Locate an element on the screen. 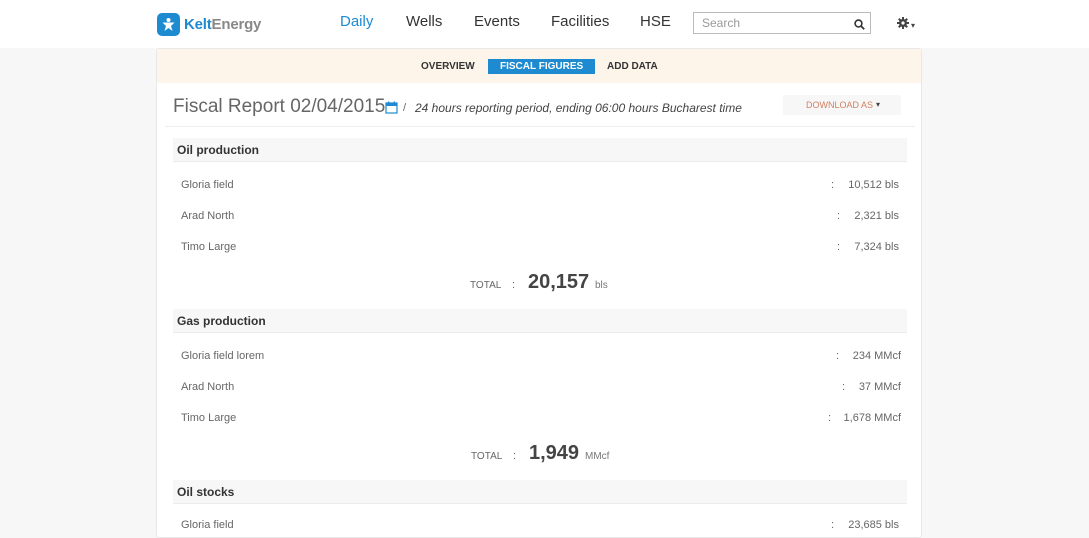 This screenshot has width=1089, height=538. section-title-gas-production: Gas production is located at coordinates (540, 321).